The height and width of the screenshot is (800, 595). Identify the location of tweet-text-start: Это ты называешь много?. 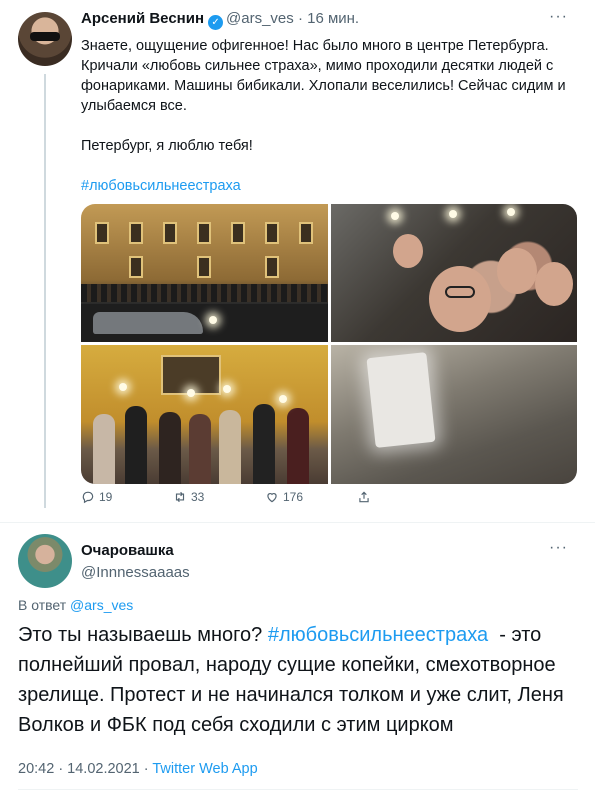
(143, 635).